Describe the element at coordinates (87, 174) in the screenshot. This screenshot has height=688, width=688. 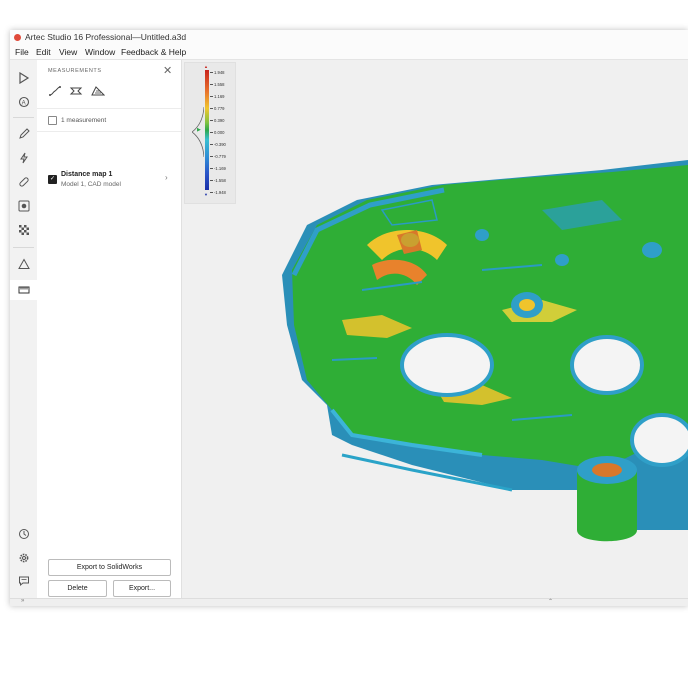
I see `measurement-title: Distance map 1` at that location.